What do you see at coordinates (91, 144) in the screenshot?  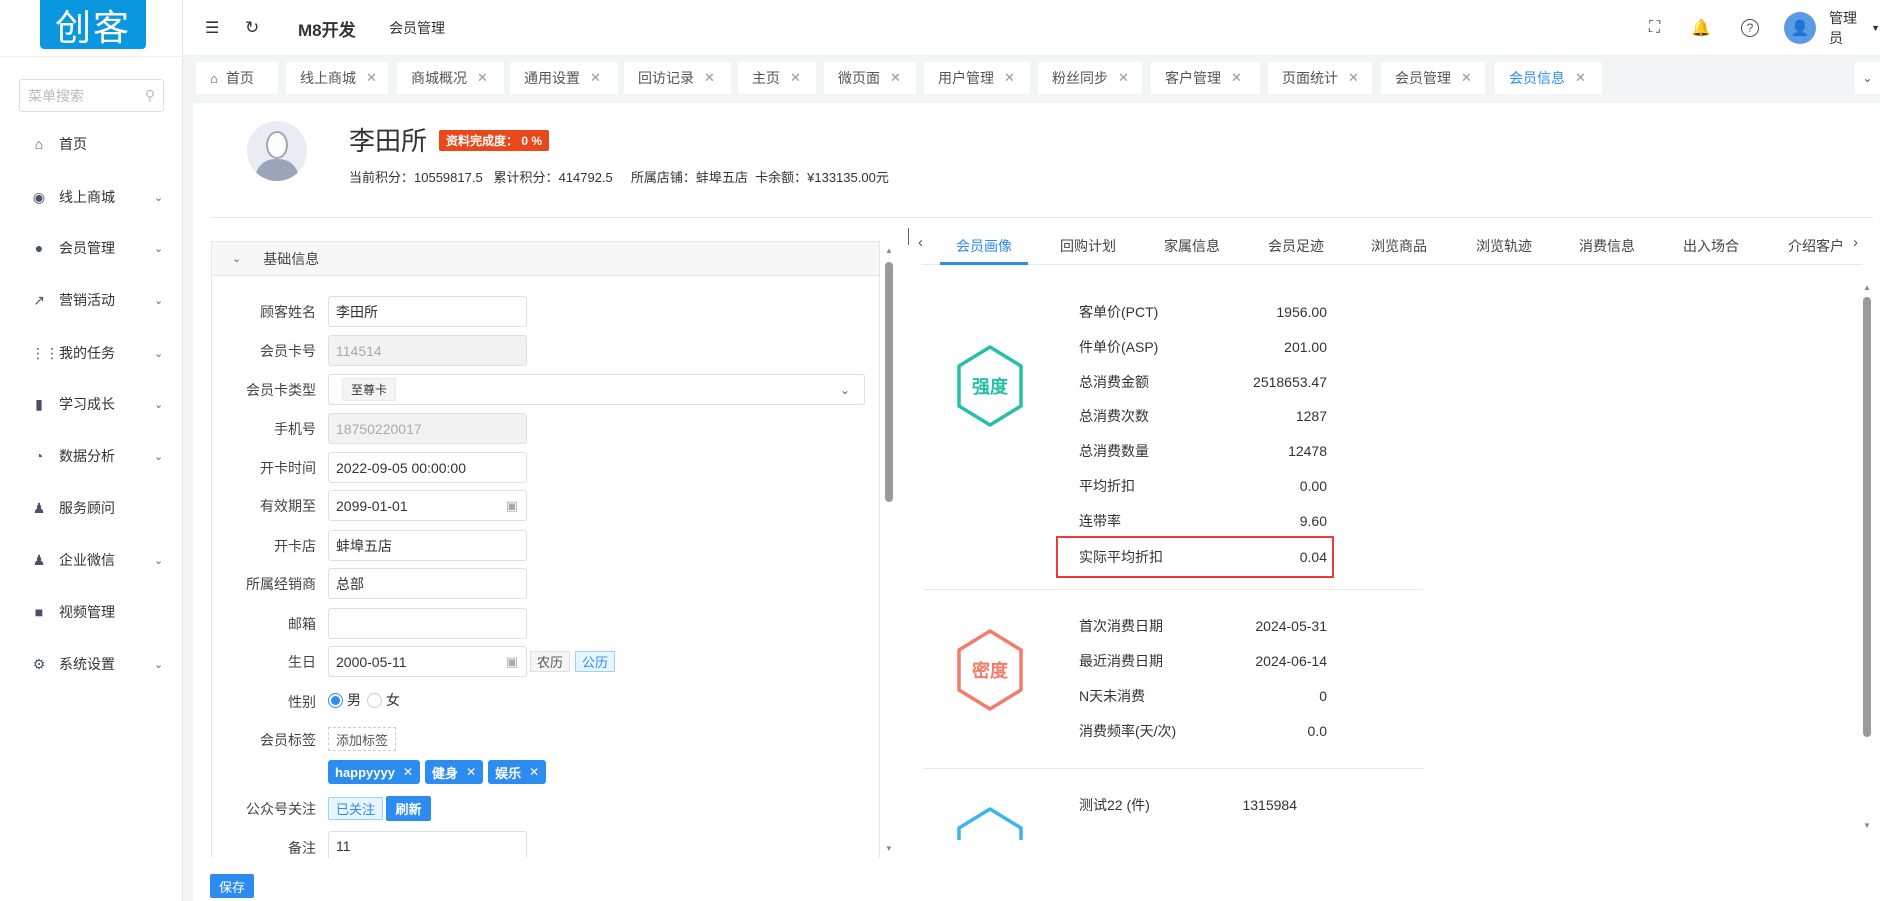 I see `sidebar-item: ⌂ 首页` at bounding box center [91, 144].